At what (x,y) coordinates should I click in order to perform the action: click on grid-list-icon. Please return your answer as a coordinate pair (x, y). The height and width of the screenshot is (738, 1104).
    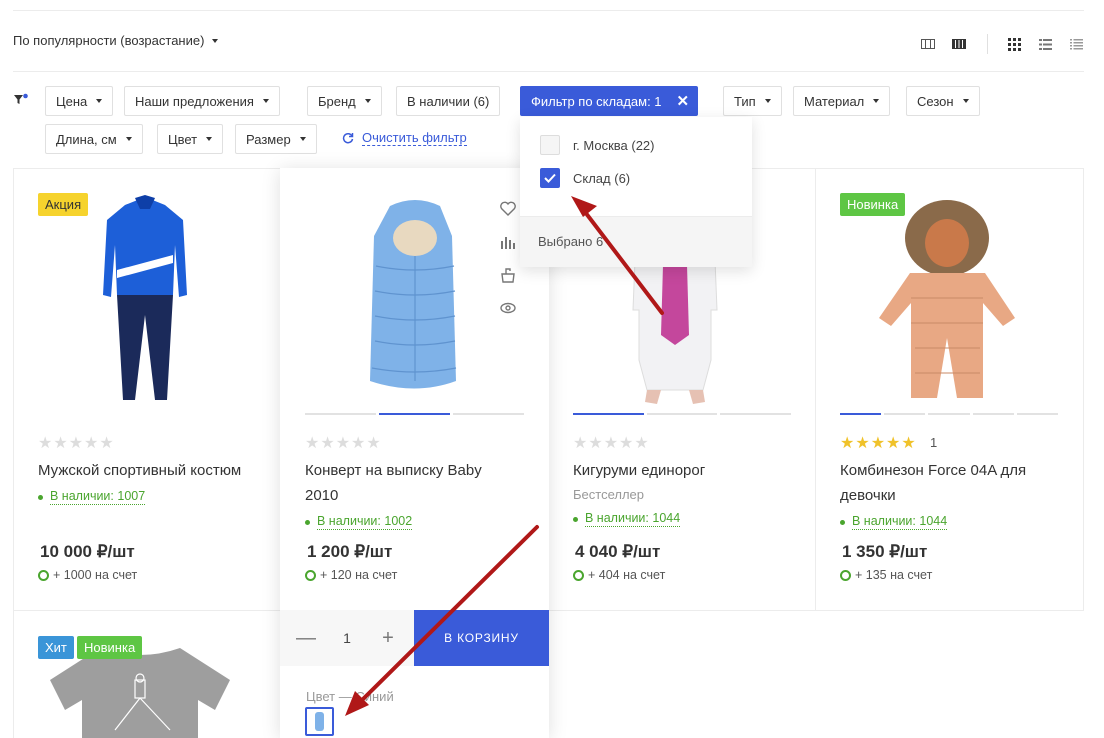
    Looking at the image, I should click on (959, 44).